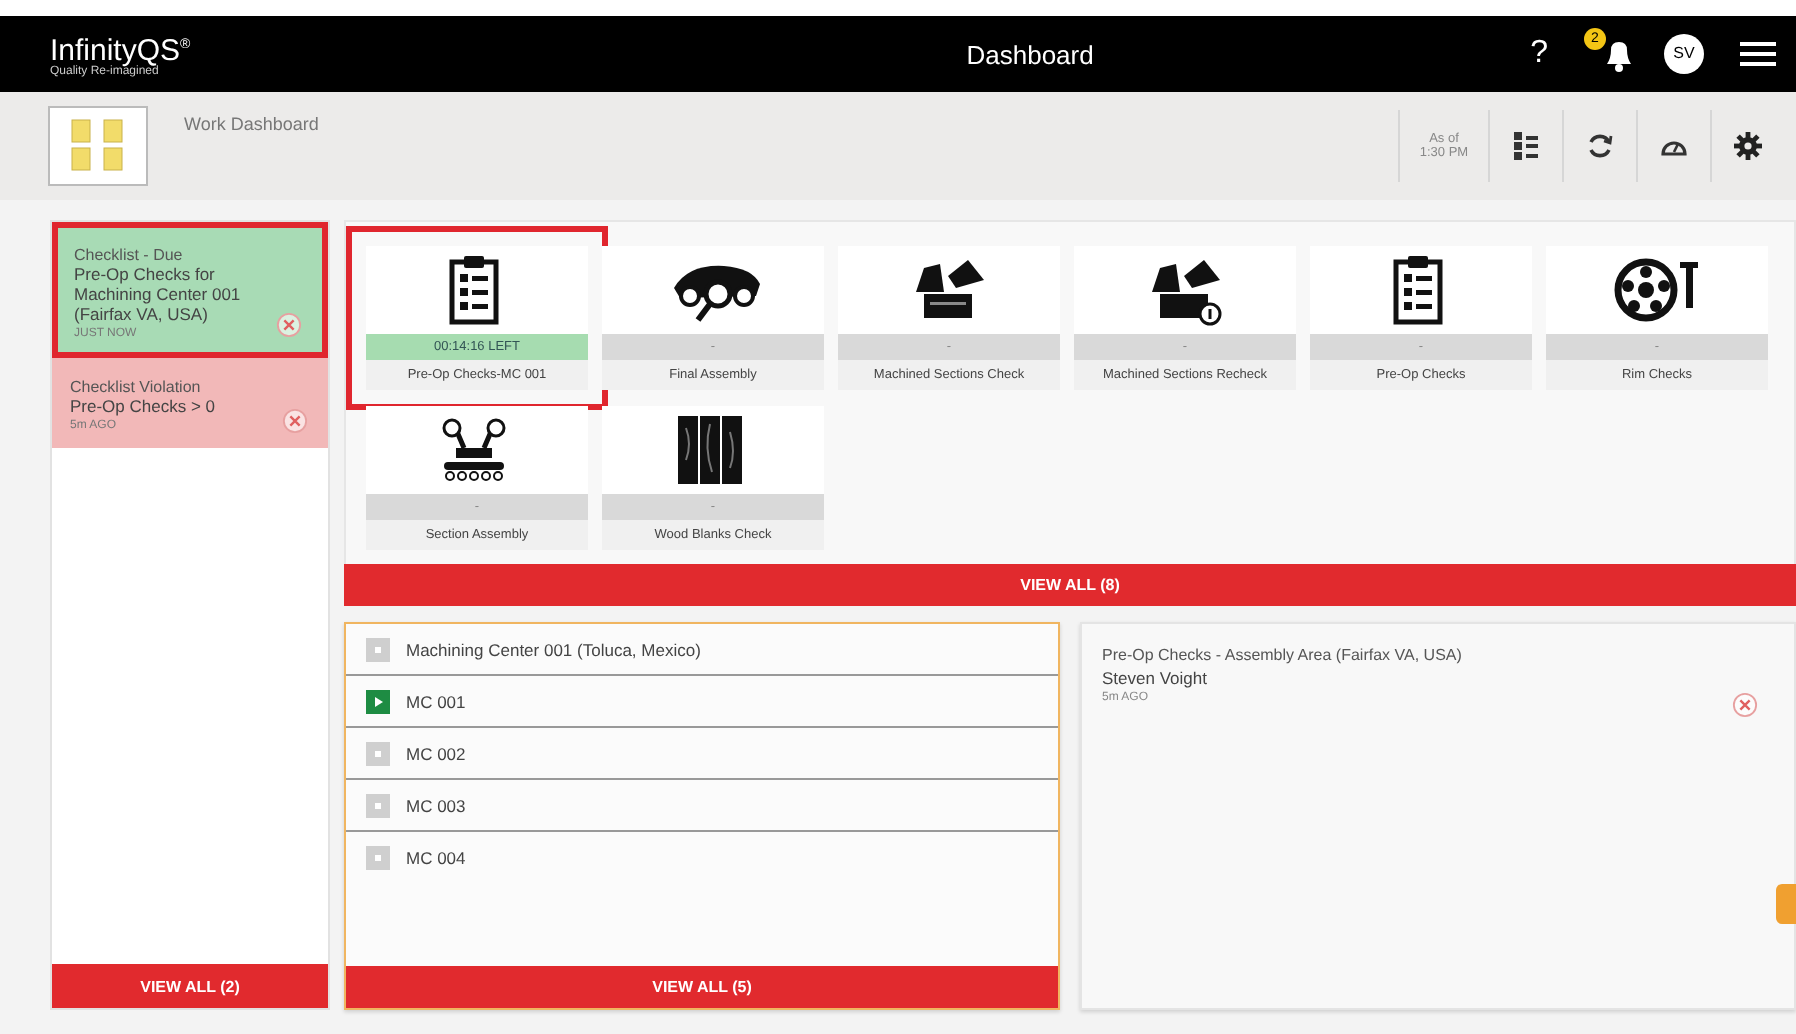 This screenshot has height=1034, width=1796. Describe the element at coordinates (158, 294) in the screenshot. I see `notification-detail: Pre-Op Checks for Machining Center 001 (Fairfax VA, USA)` at that location.